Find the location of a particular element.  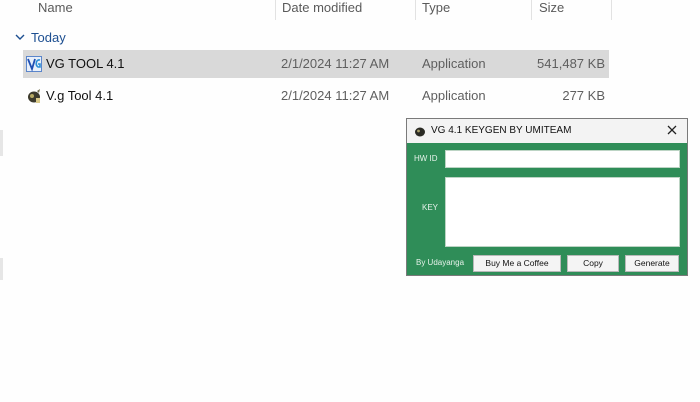

column-name: Name is located at coordinates (55, 10).